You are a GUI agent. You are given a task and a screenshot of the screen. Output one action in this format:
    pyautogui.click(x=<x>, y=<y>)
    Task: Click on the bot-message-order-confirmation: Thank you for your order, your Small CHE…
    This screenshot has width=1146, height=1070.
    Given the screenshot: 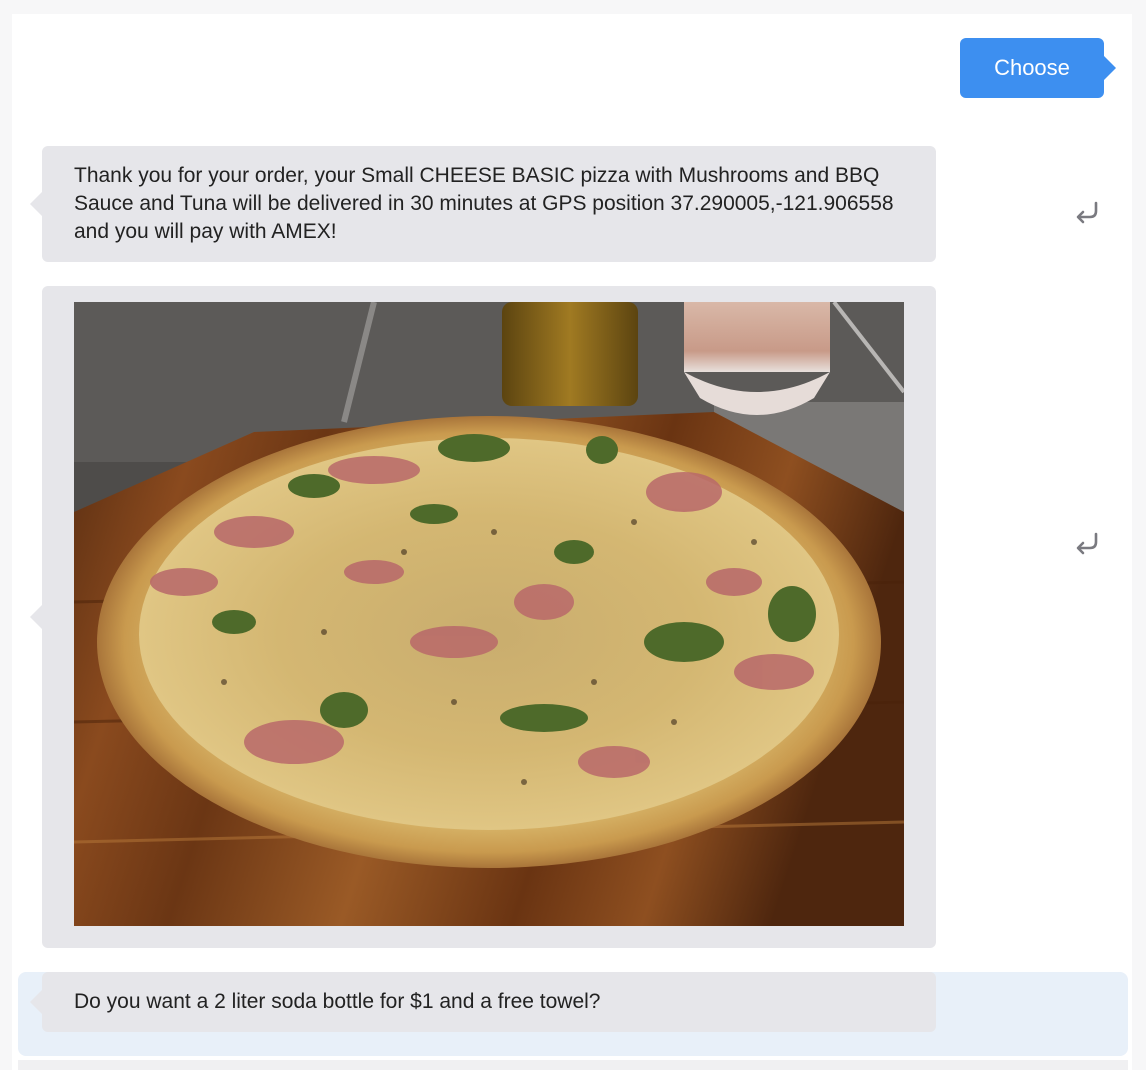 What is the action you would take?
    pyautogui.click(x=483, y=204)
    